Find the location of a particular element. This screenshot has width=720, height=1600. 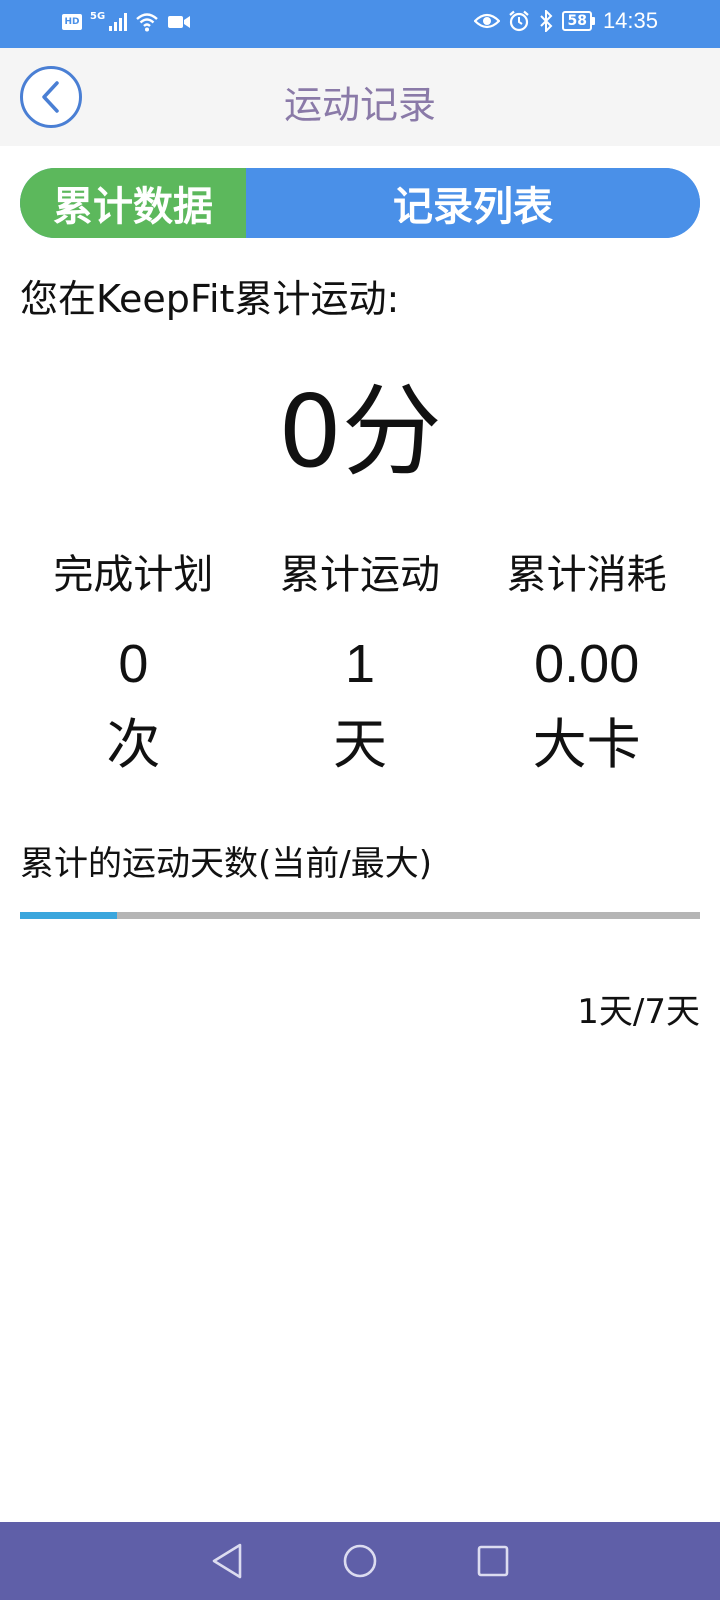

tab-cumulative-data: 累计数据 is located at coordinates (133, 203).